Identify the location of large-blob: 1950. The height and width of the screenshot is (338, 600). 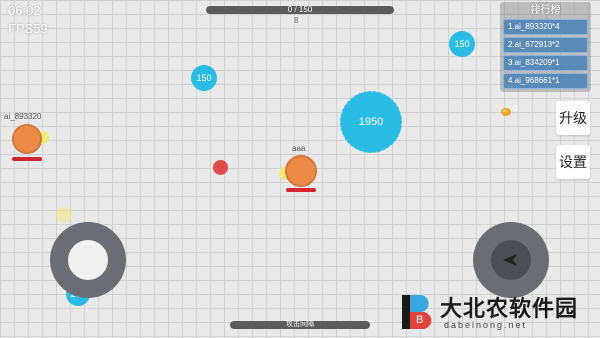
(371, 122).